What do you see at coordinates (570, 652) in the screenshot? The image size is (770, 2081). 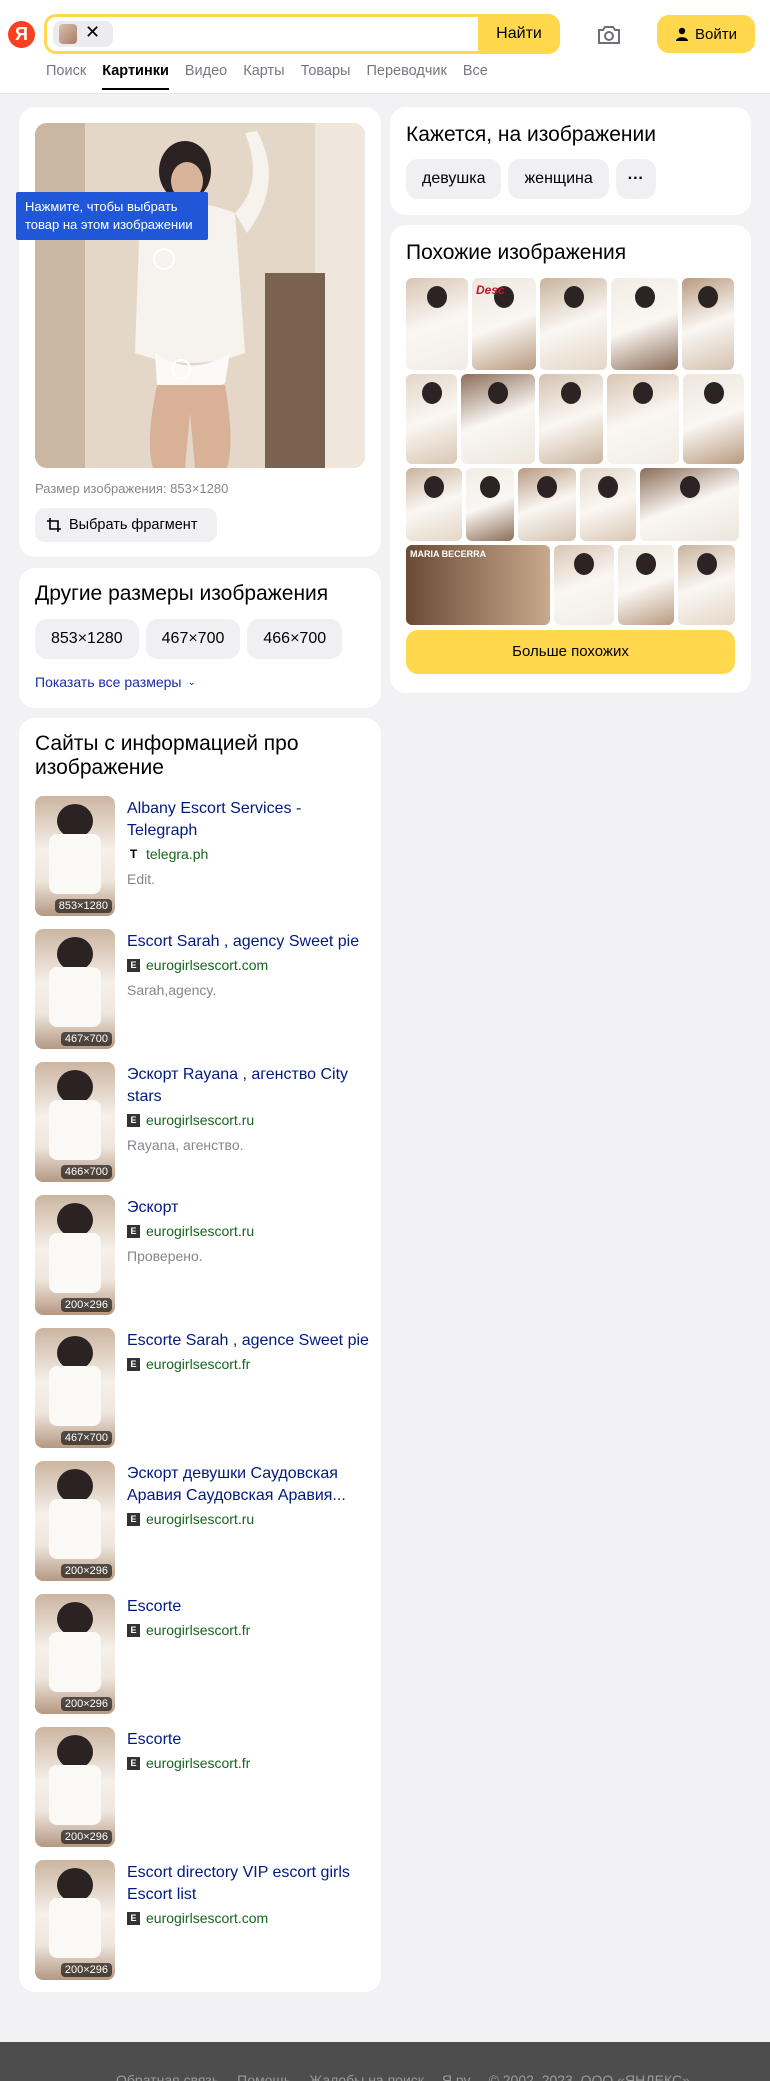 I see `more-similar-button: Больше похожих` at bounding box center [570, 652].